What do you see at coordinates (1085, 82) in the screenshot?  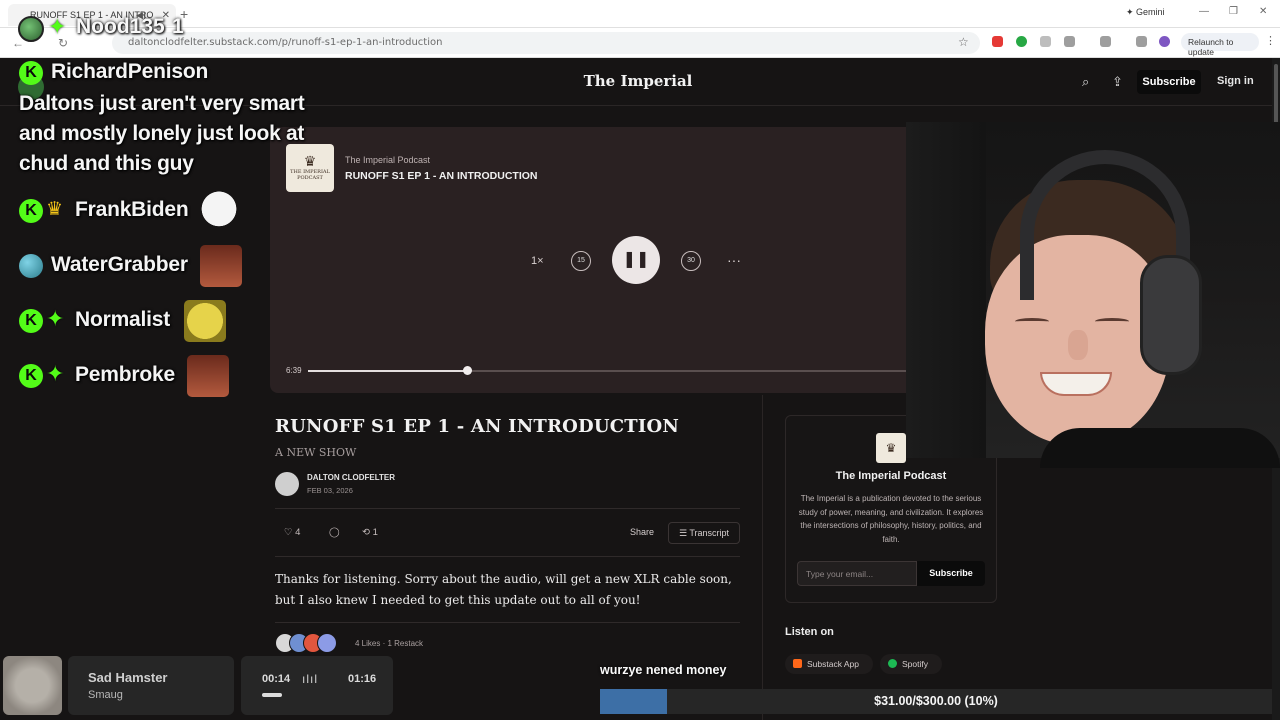 I see `search-icon: ⌕` at bounding box center [1085, 82].